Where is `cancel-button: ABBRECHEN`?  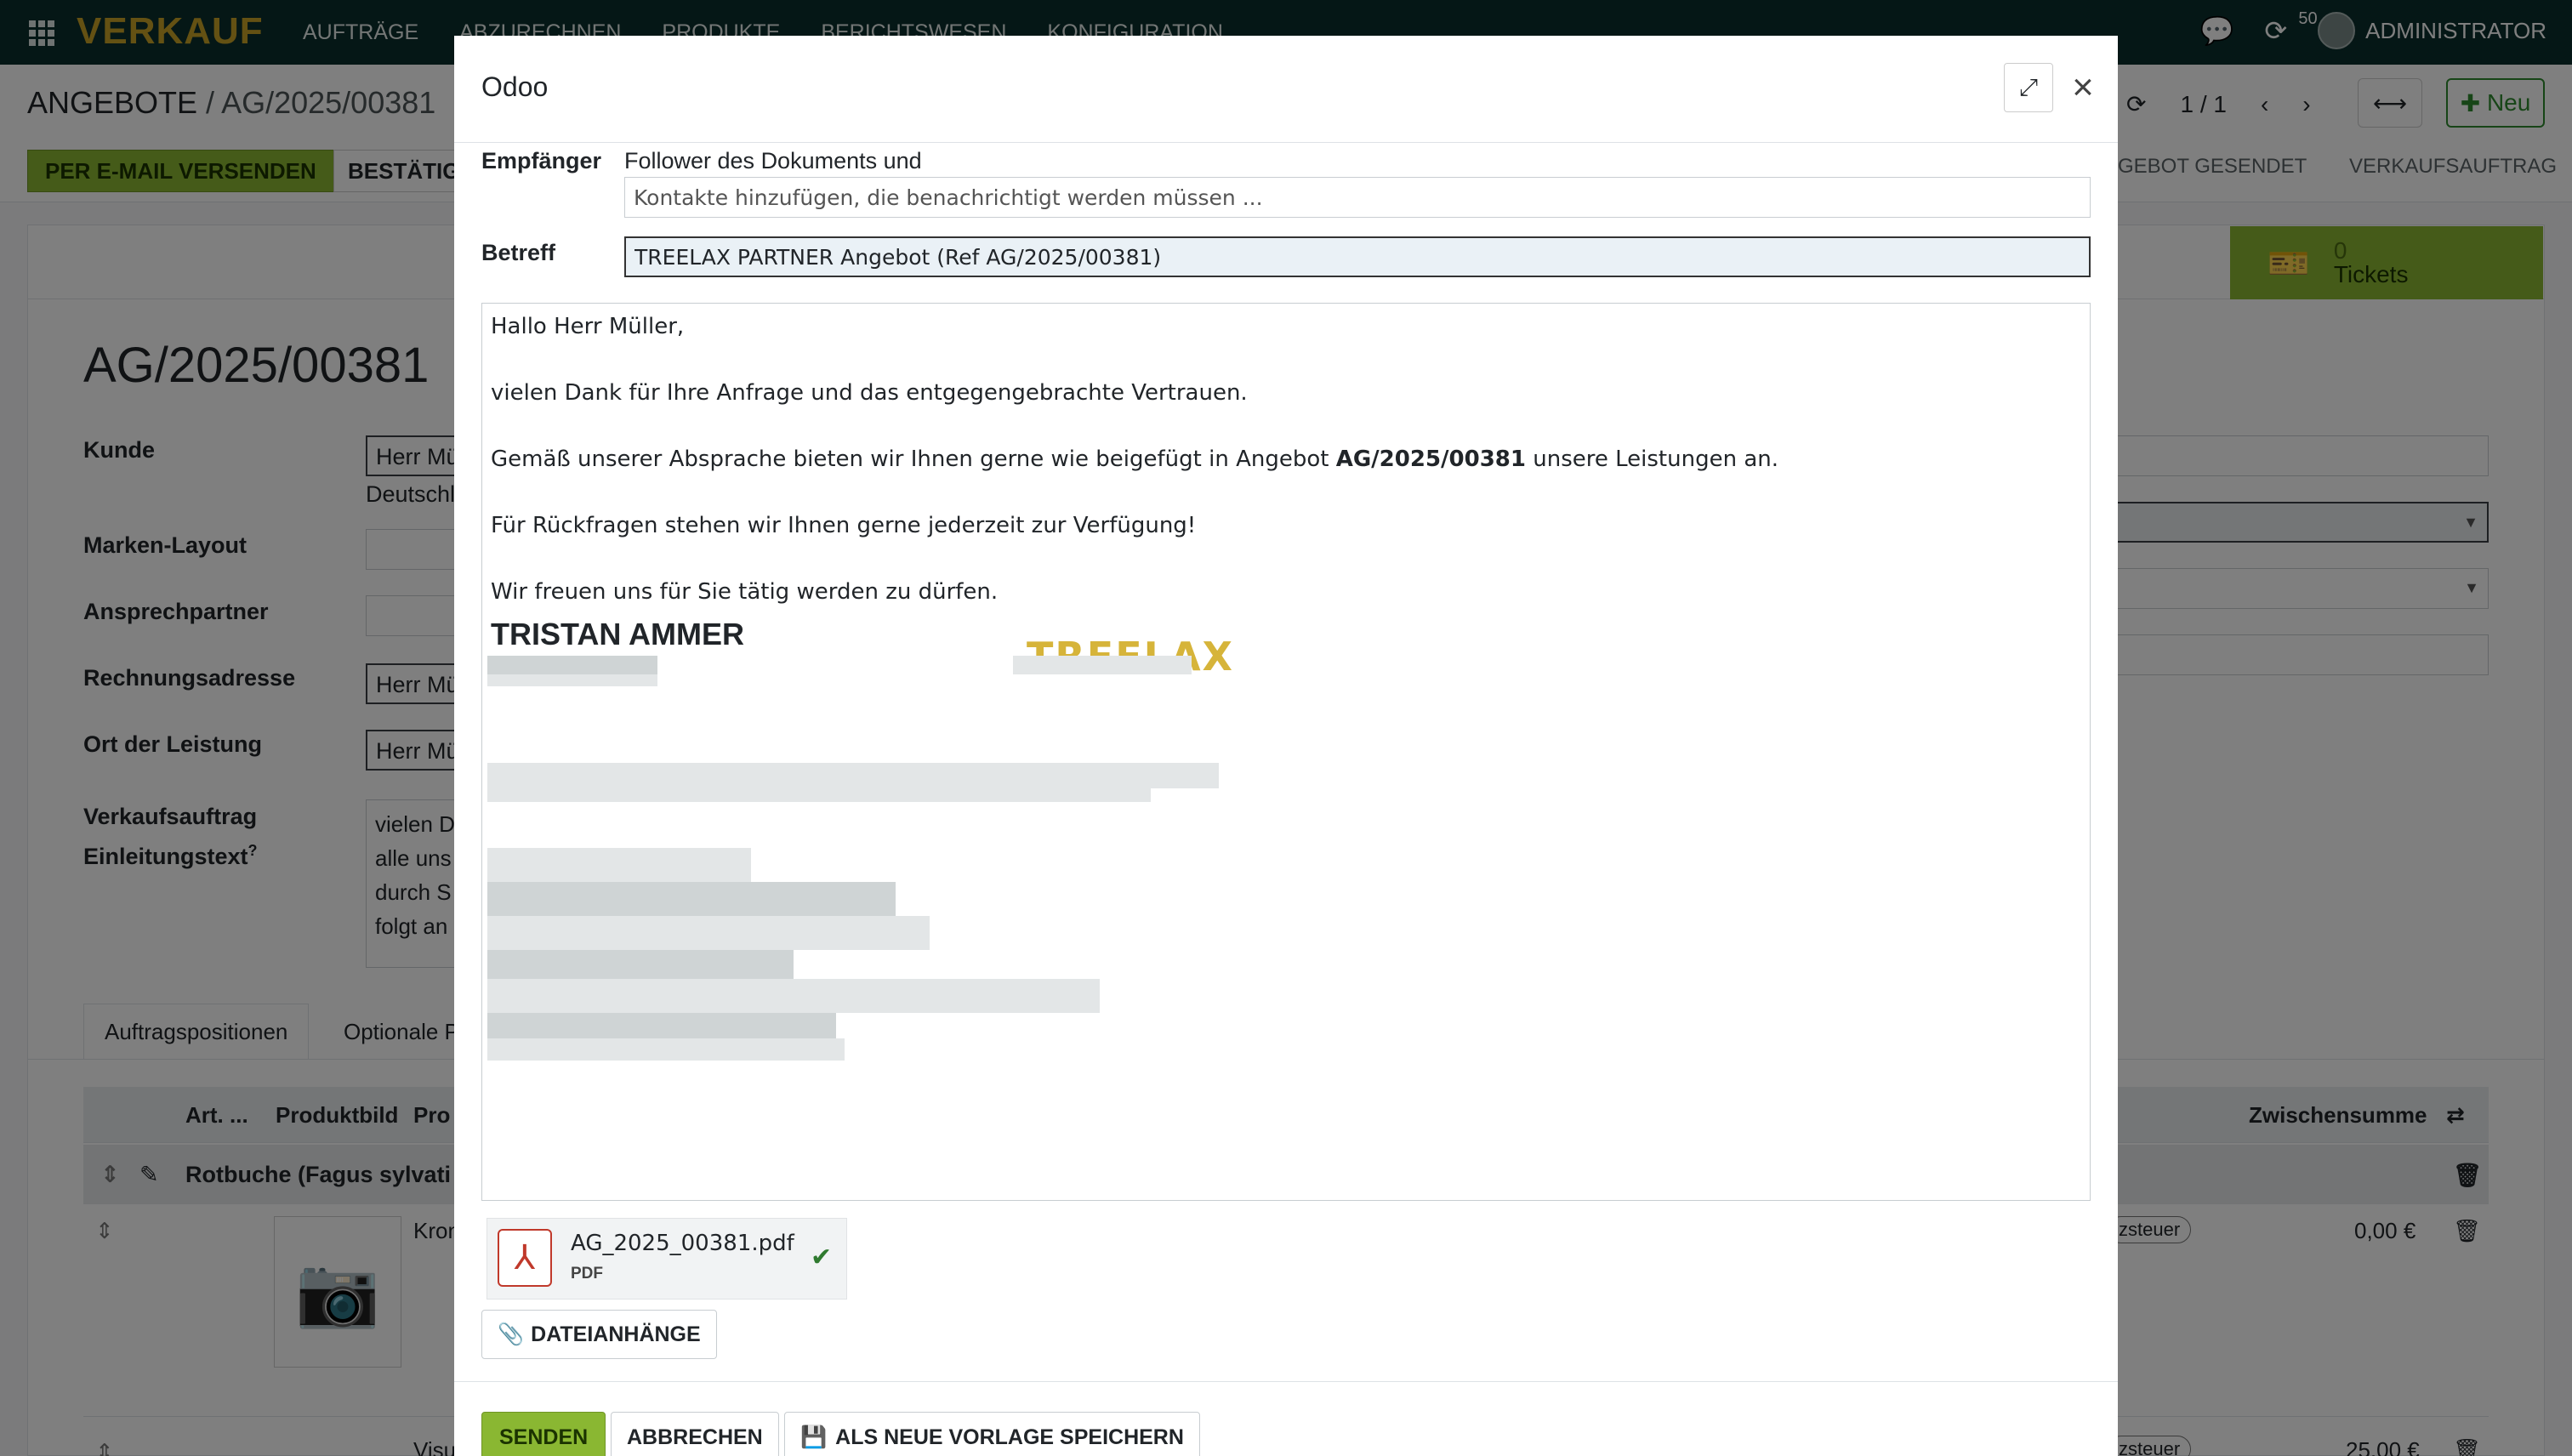 cancel-button: ABBRECHEN is located at coordinates (695, 1434).